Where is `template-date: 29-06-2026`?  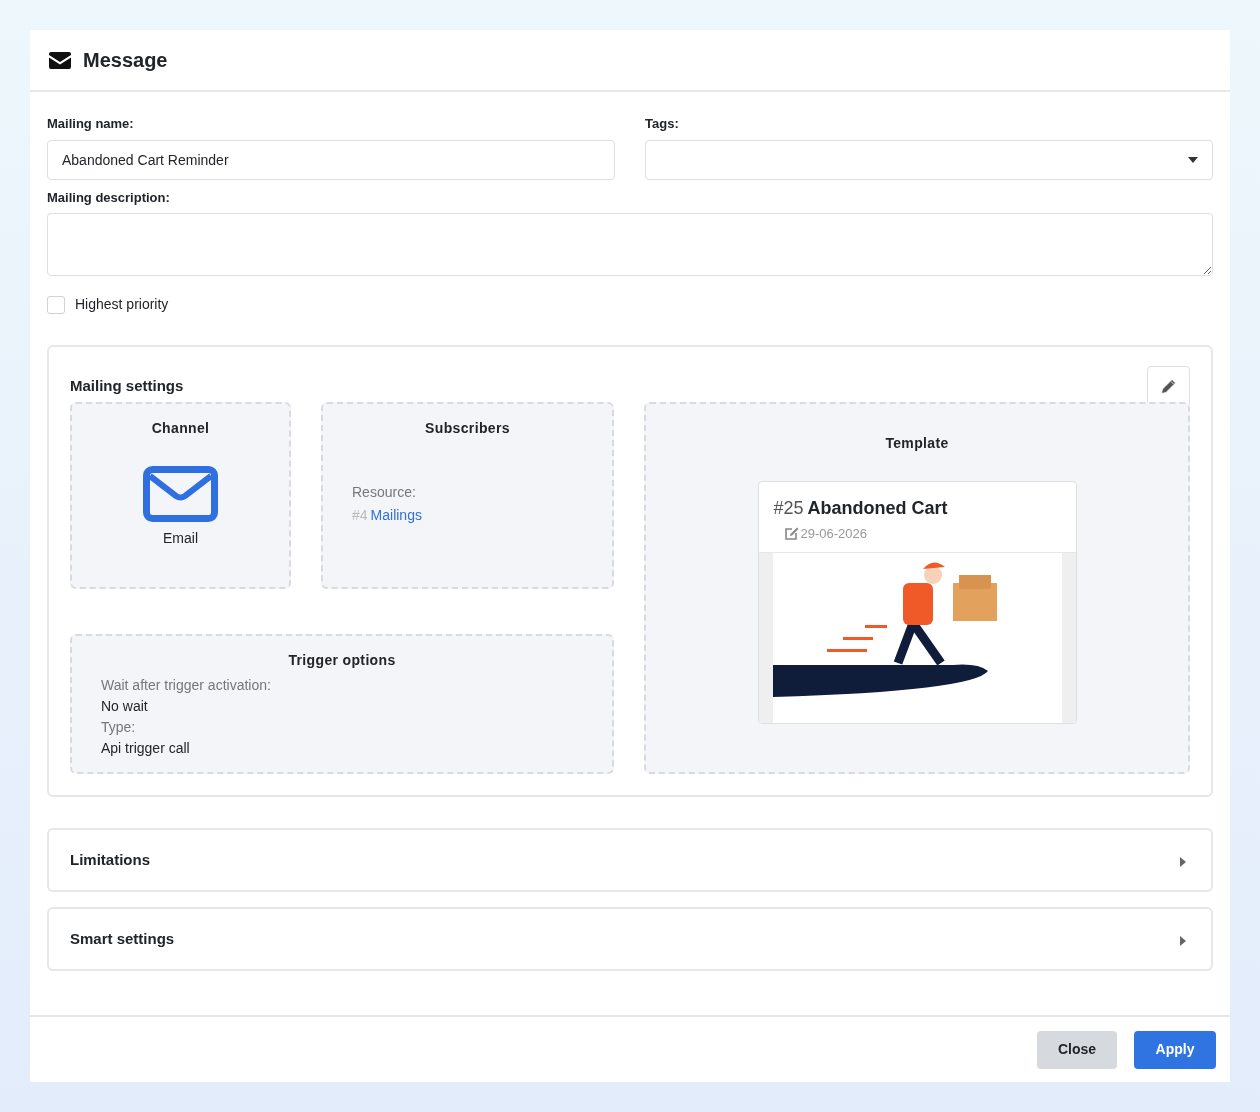 template-date: 29-06-2026 is located at coordinates (833, 534).